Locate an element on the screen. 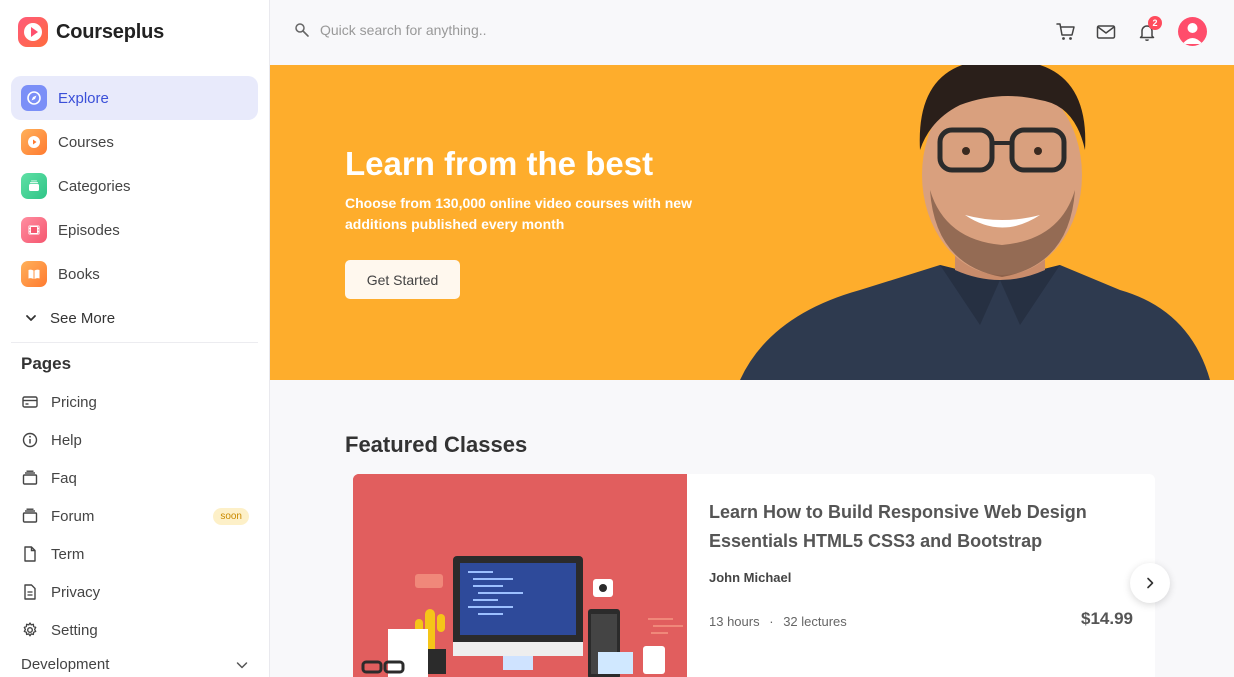  development-label: Development is located at coordinates (65, 664).